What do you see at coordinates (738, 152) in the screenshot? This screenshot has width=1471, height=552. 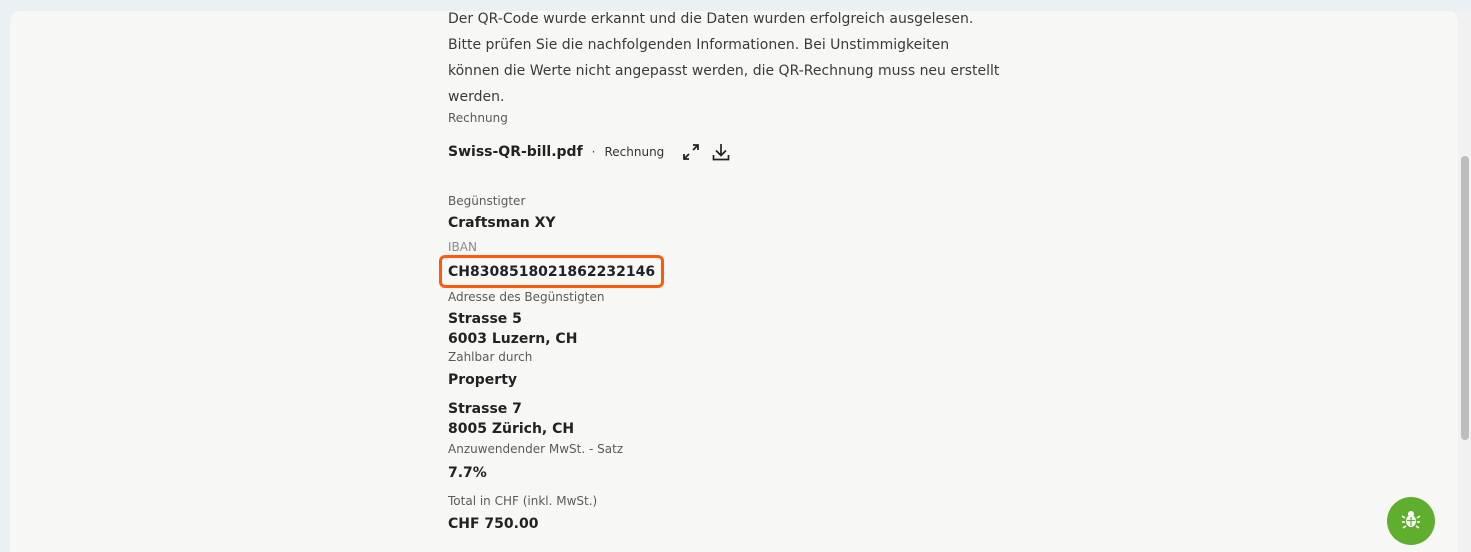 I see `document-row: Swiss-QR-bill.pdf · Rechnung` at bounding box center [738, 152].